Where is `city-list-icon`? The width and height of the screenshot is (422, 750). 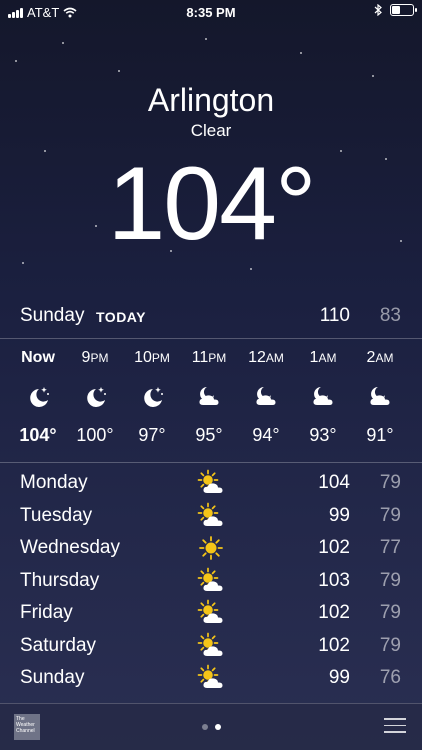
city-list-icon is located at coordinates (395, 728).